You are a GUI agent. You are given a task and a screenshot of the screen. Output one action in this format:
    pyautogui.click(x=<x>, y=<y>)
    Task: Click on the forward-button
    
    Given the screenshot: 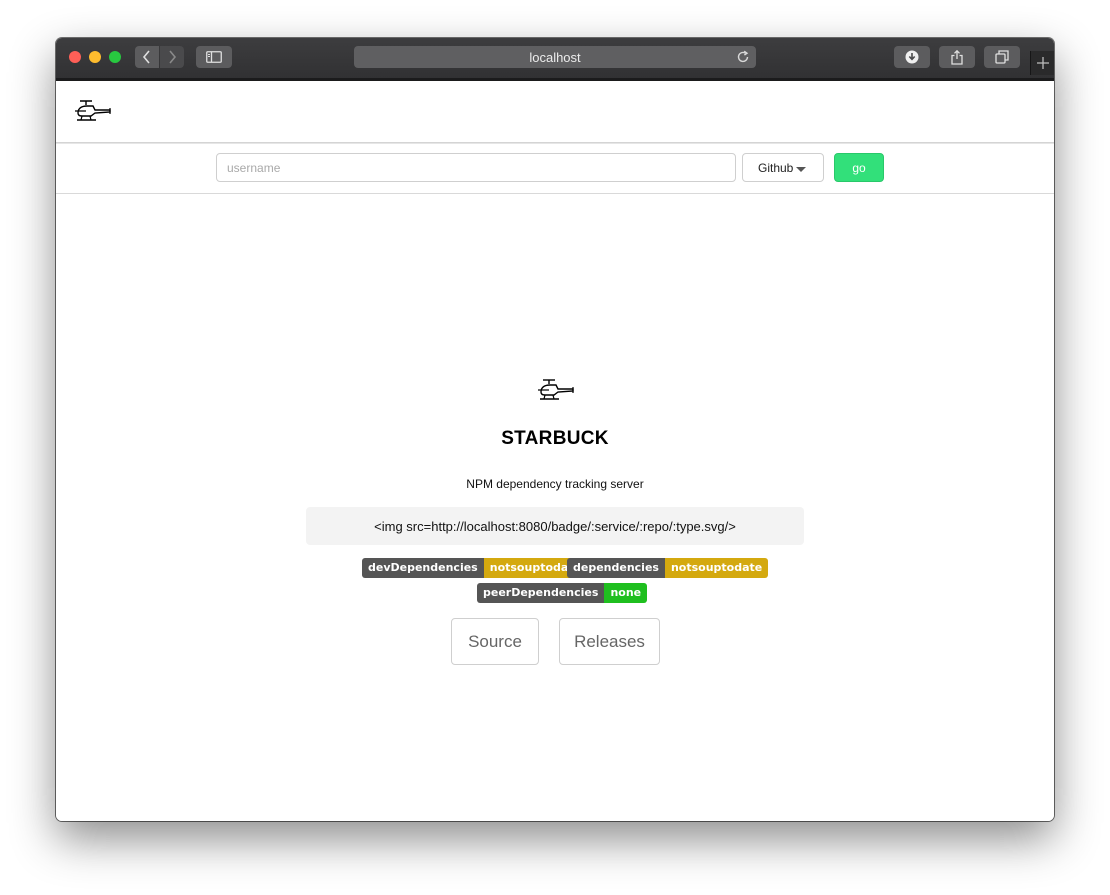 What is the action you would take?
    pyautogui.click(x=172, y=57)
    